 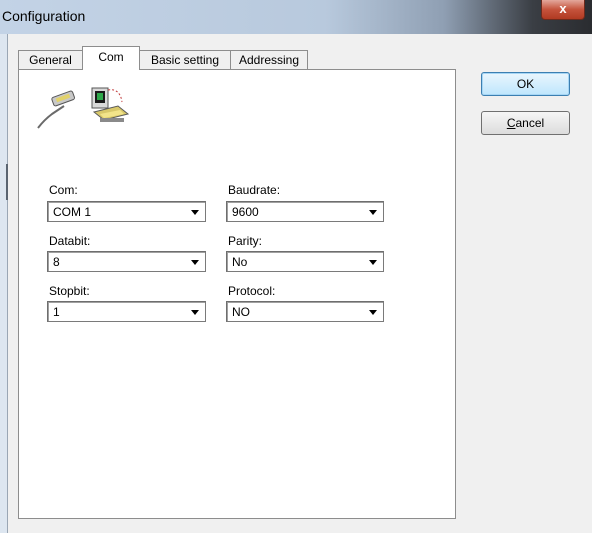 I want to click on tab-addressing: Addressing, so click(x=269, y=59).